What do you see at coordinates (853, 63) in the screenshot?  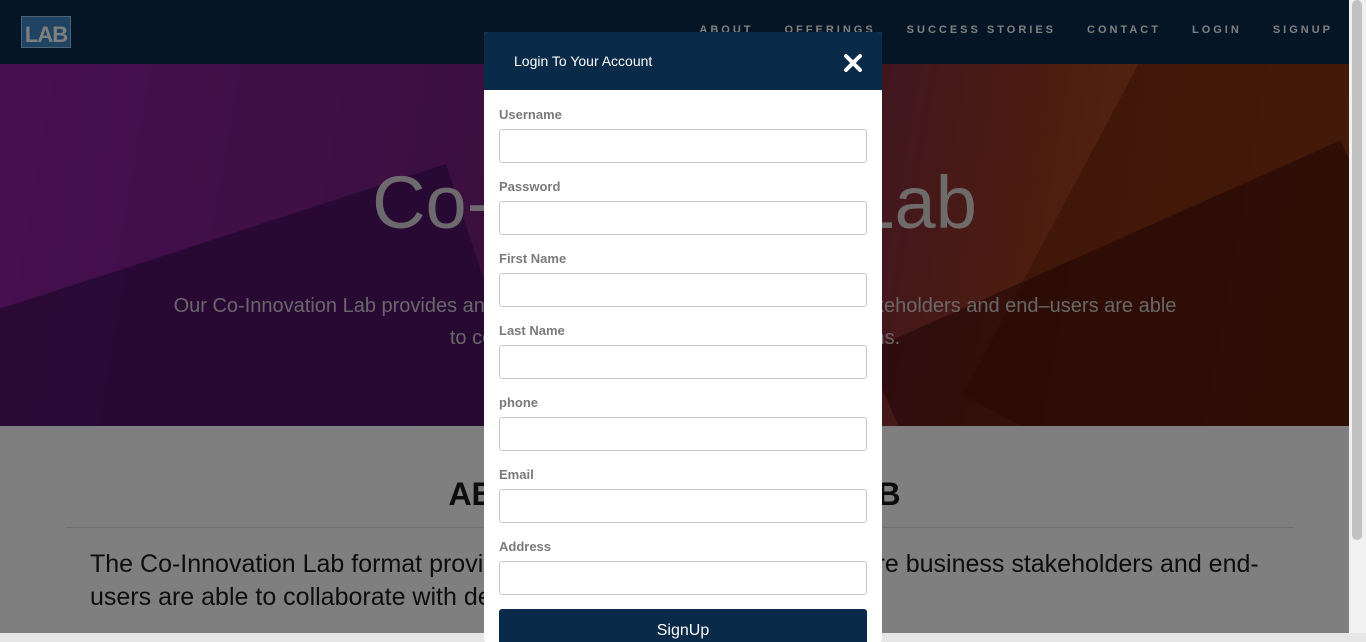 I see `close-icon` at bounding box center [853, 63].